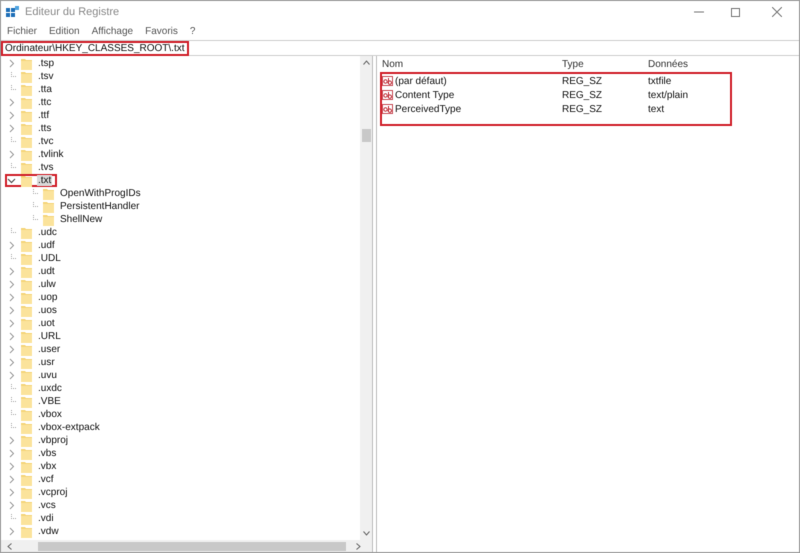 This screenshot has width=800, height=553. I want to click on tree-item: .usr, so click(46, 362).